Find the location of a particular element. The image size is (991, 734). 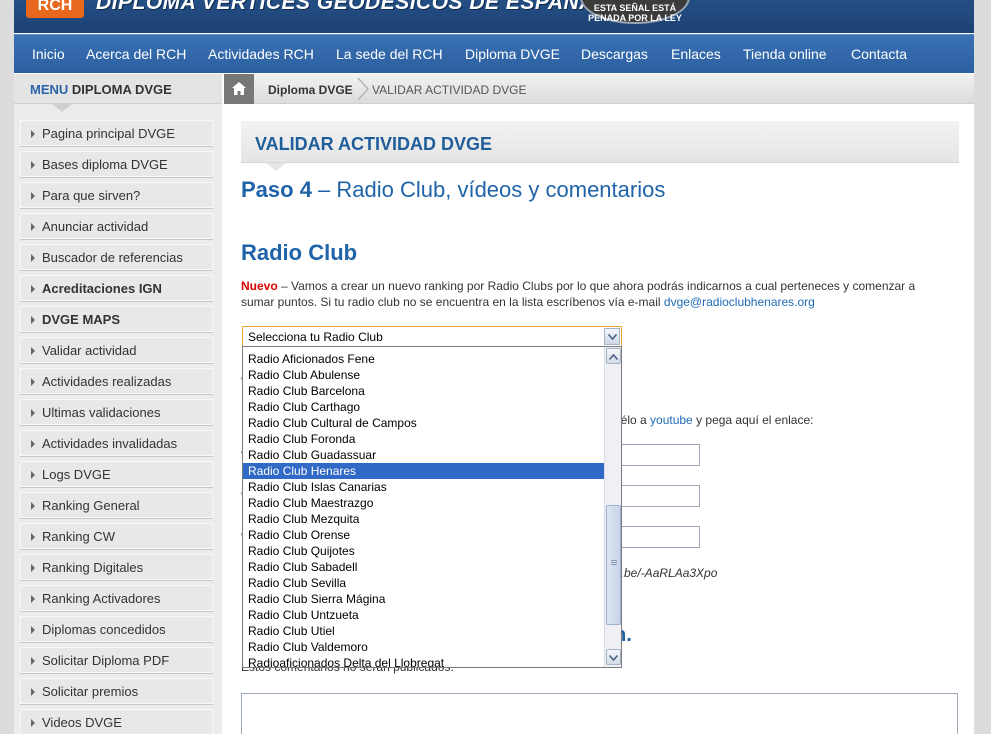

scrollbar-thumb is located at coordinates (613, 565).